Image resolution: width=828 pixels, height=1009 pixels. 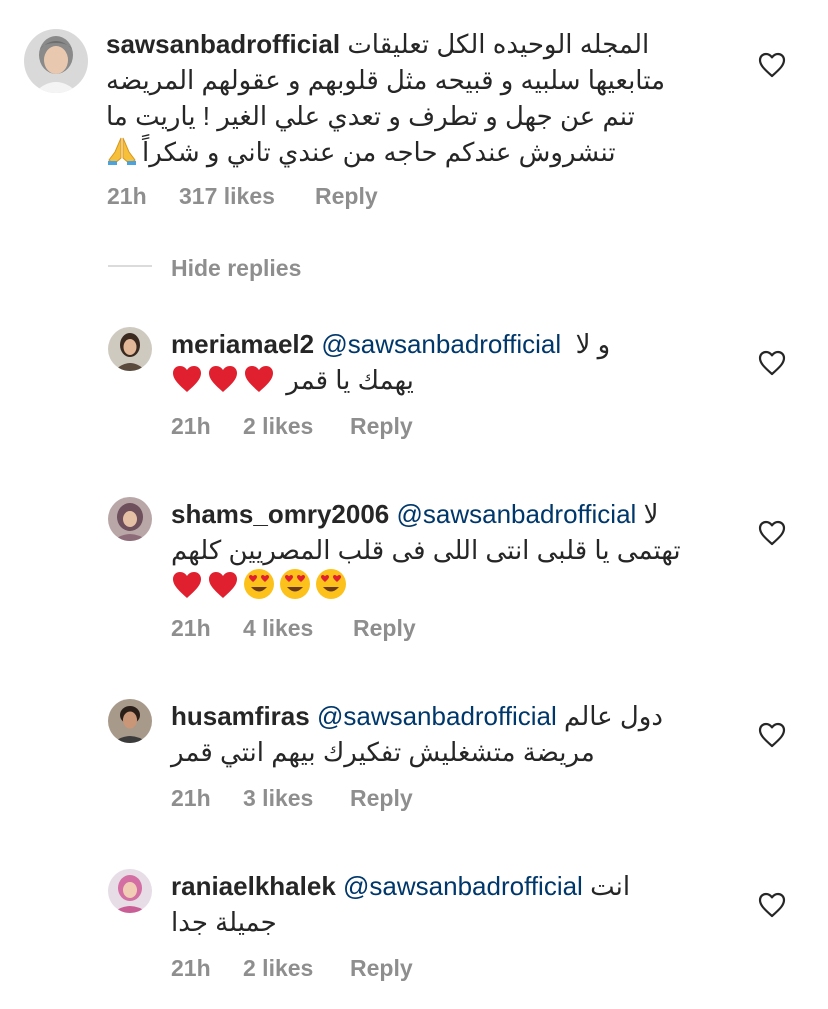 What do you see at coordinates (130, 349) in the screenshot?
I see `avatar-meriamael2` at bounding box center [130, 349].